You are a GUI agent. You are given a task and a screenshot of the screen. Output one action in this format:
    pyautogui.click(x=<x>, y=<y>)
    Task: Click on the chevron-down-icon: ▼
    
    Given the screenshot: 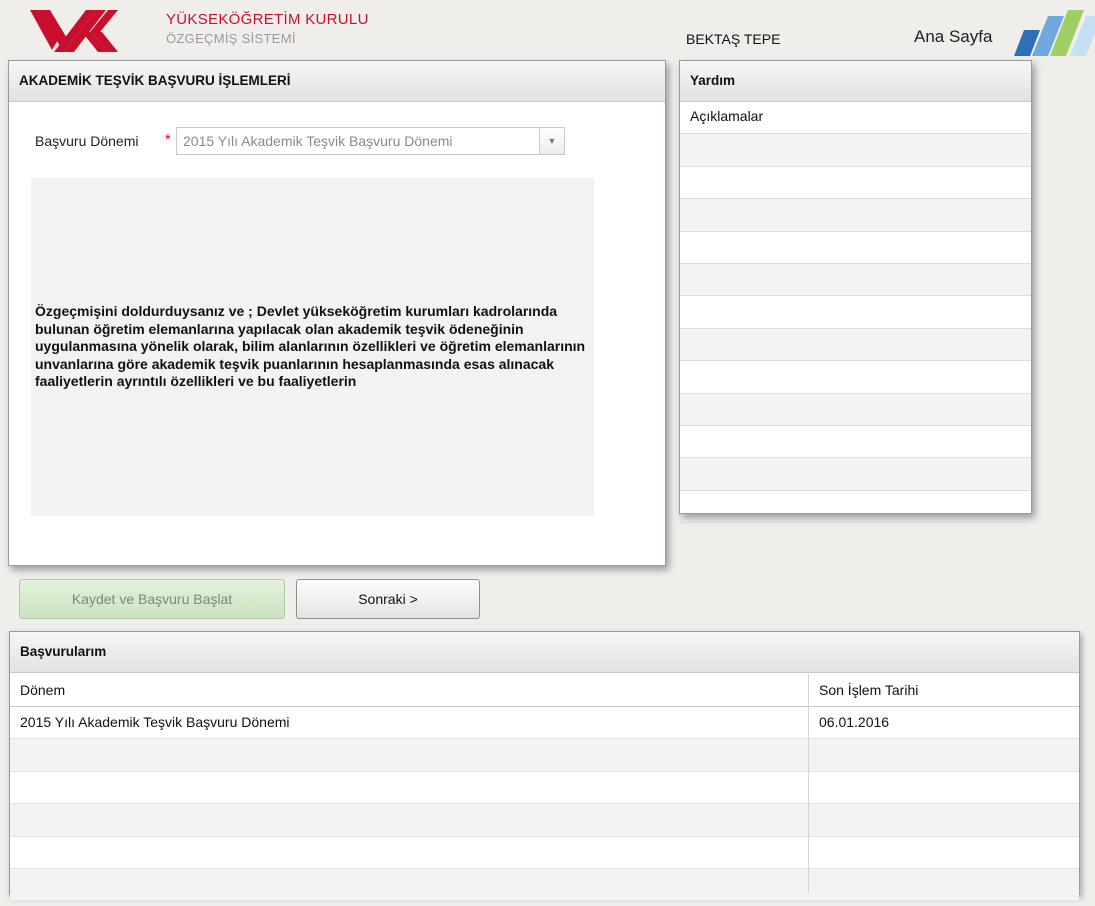 What is the action you would take?
    pyautogui.click(x=551, y=141)
    